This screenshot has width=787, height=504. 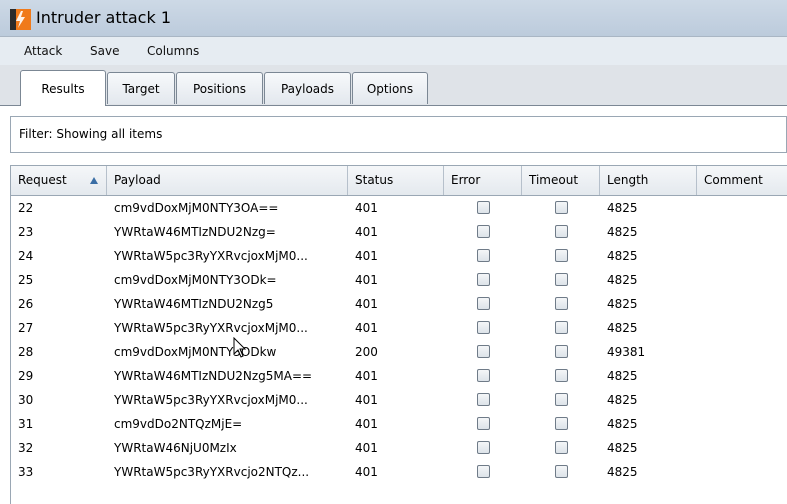 What do you see at coordinates (561, 180) in the screenshot?
I see `column-header-timeout: Timeout` at bounding box center [561, 180].